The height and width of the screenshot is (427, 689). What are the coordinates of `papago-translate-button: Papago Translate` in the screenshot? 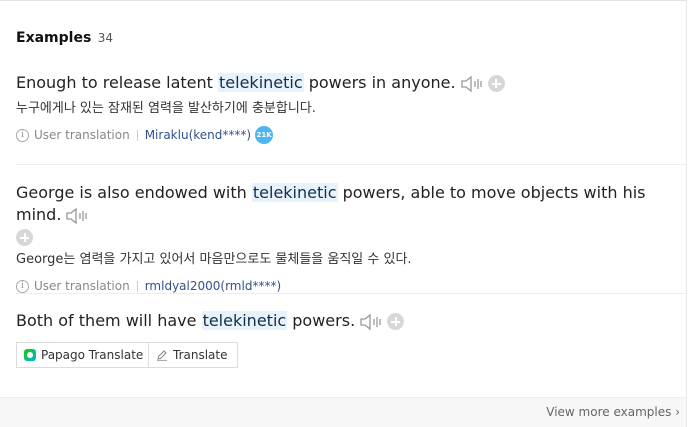 It's located at (85, 355).